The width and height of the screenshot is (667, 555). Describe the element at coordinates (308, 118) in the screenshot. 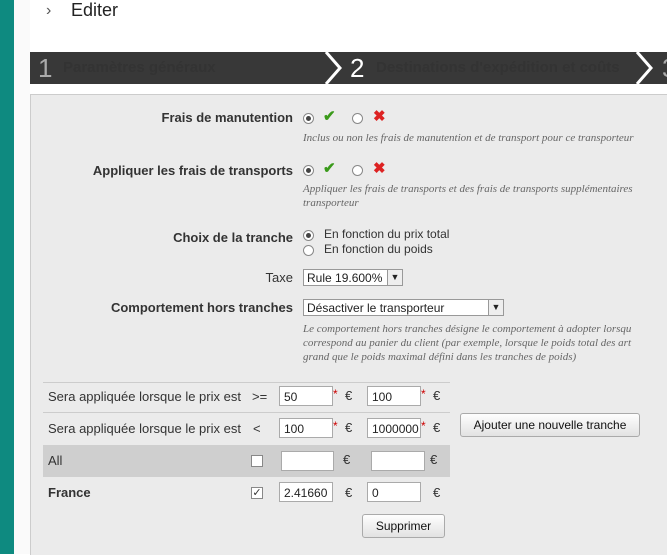

I see `handling-yes-radio` at that location.